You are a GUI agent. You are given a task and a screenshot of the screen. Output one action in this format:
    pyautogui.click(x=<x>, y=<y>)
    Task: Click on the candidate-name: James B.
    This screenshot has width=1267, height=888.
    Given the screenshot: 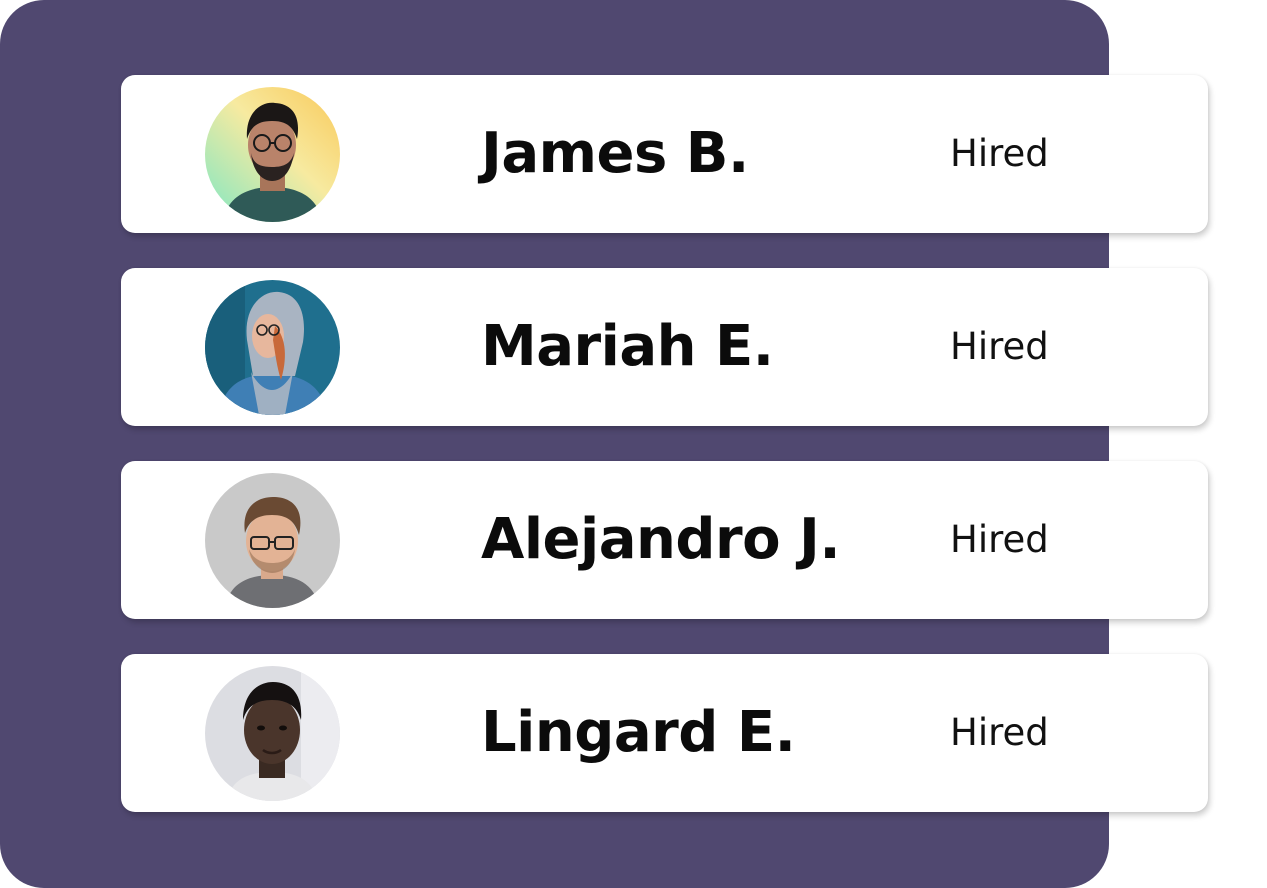 What is the action you would take?
    pyautogui.click(x=615, y=153)
    